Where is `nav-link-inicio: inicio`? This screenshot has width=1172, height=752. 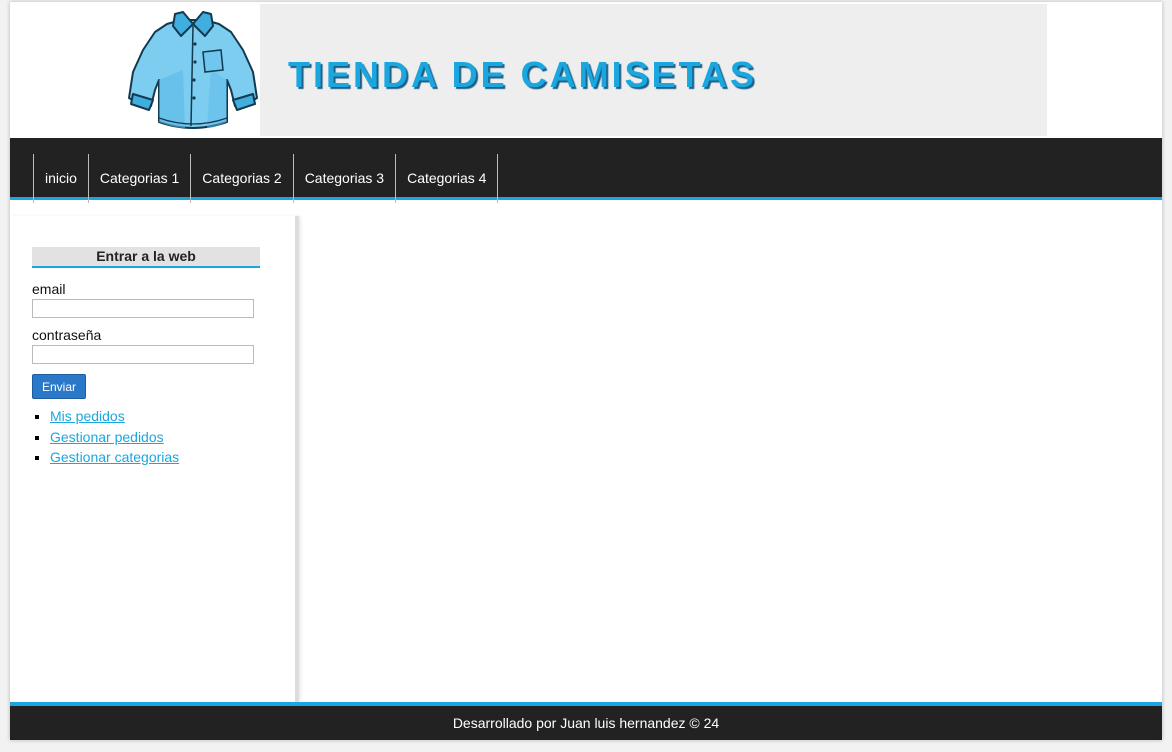
nav-link-inicio: inicio is located at coordinates (61, 178).